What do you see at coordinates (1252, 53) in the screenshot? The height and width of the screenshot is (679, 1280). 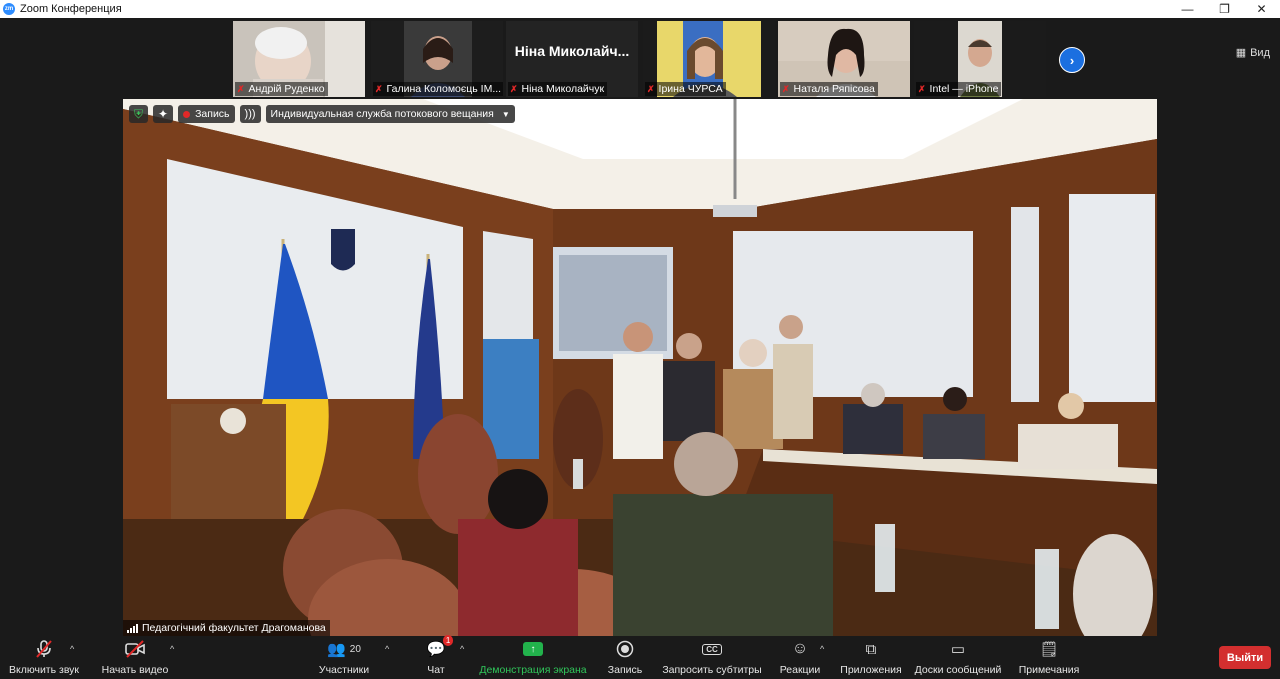 I see `view-button: ▦ Вид` at bounding box center [1252, 53].